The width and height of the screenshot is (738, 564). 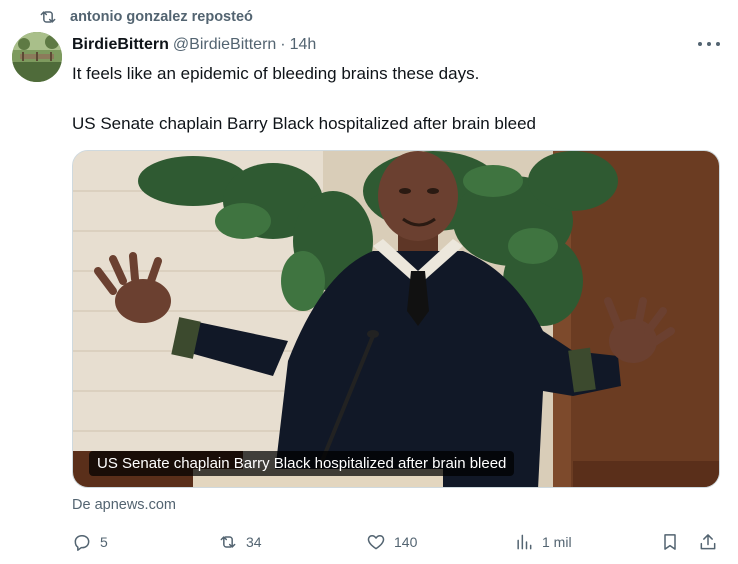 I want to click on reply-count: 5, so click(x=104, y=542).